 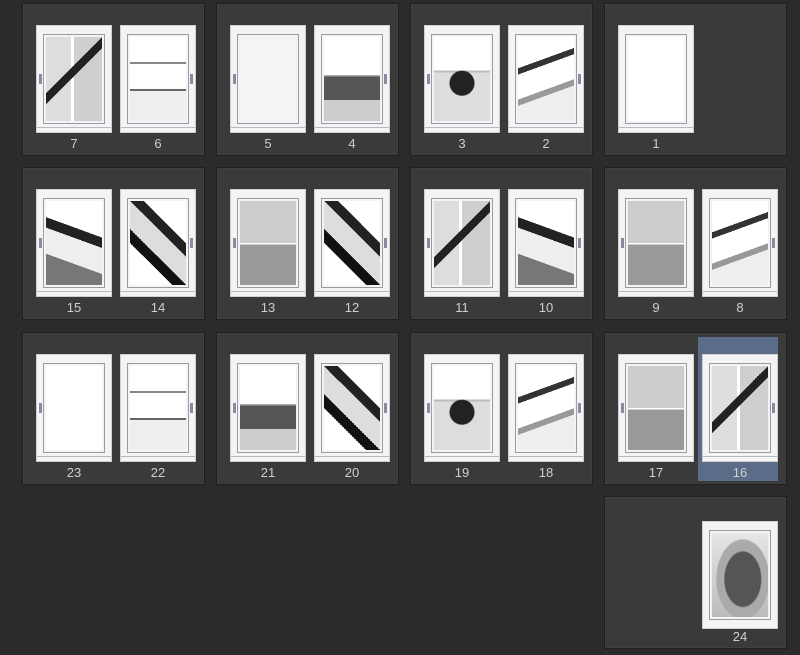 I want to click on page-number: 24, so click(x=740, y=636).